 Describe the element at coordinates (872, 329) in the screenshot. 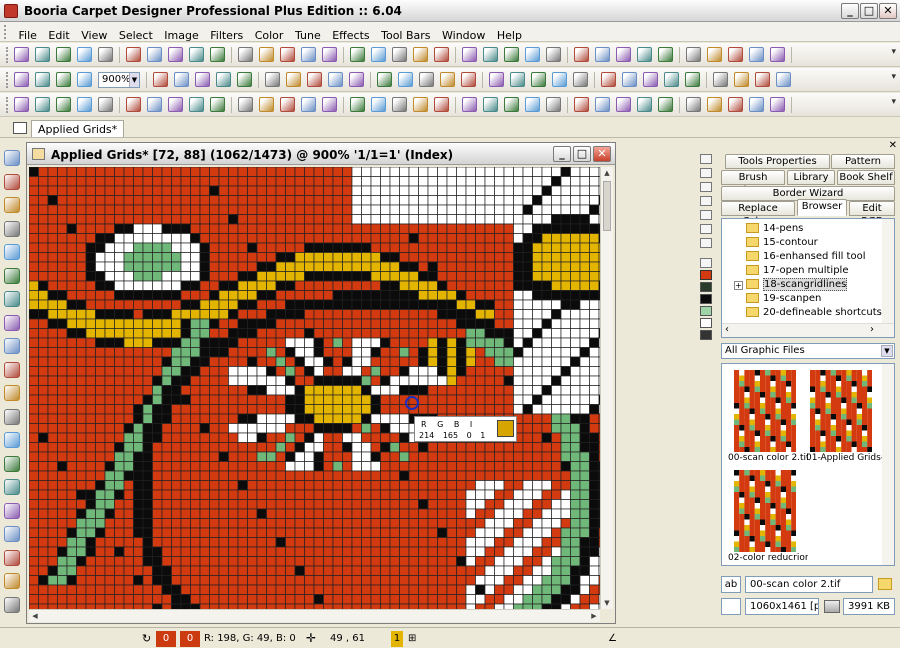

I see `scroll-right-icon: ›` at that location.